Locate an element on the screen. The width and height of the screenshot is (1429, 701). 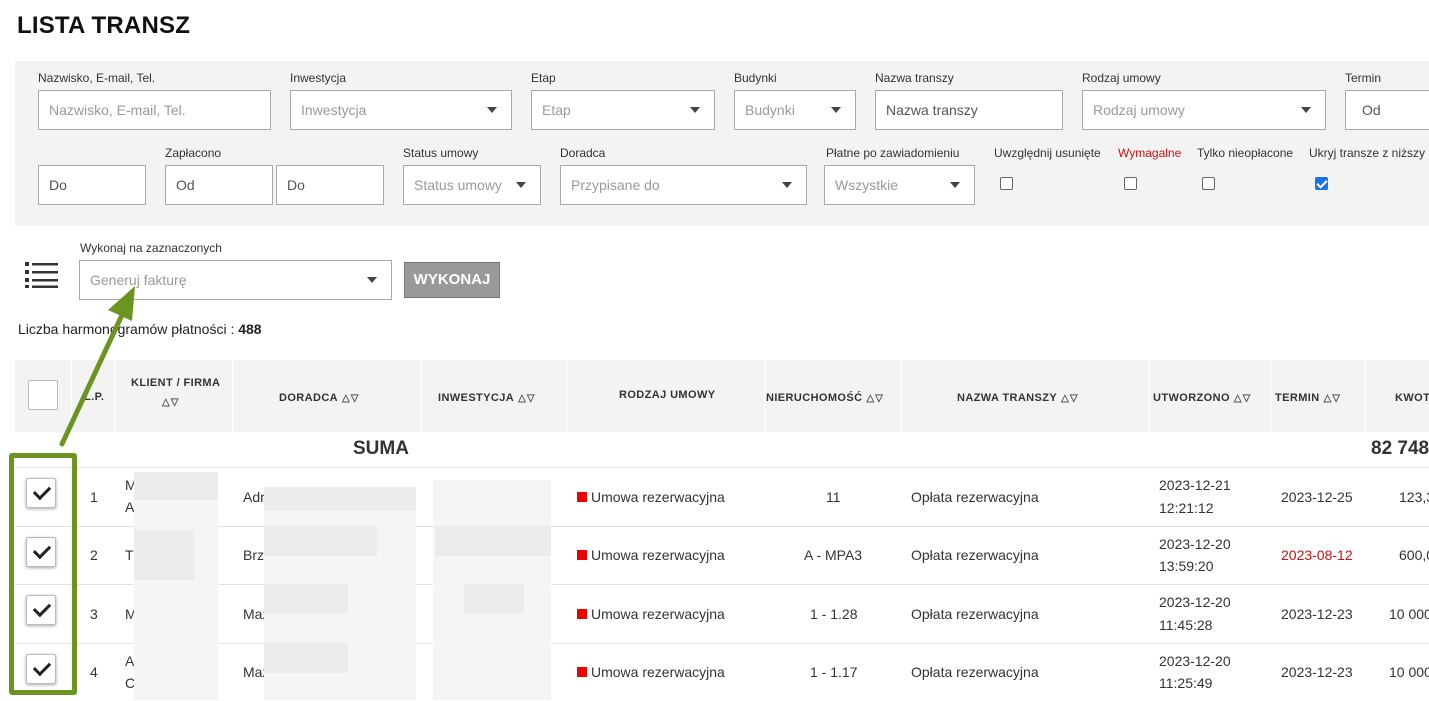
annotation-arrow is located at coordinates (97, 366).